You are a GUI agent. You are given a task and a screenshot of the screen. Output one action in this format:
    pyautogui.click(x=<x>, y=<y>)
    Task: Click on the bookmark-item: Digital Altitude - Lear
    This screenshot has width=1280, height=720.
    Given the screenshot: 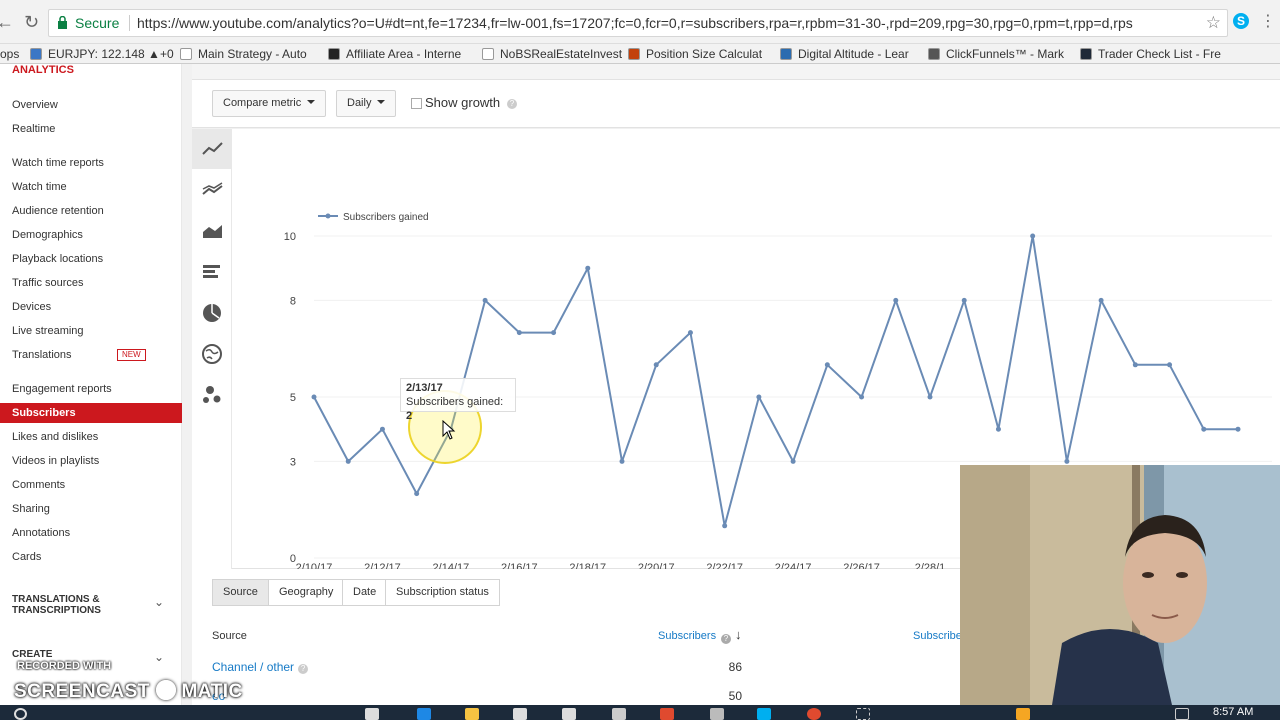 What is the action you would take?
    pyautogui.click(x=844, y=54)
    